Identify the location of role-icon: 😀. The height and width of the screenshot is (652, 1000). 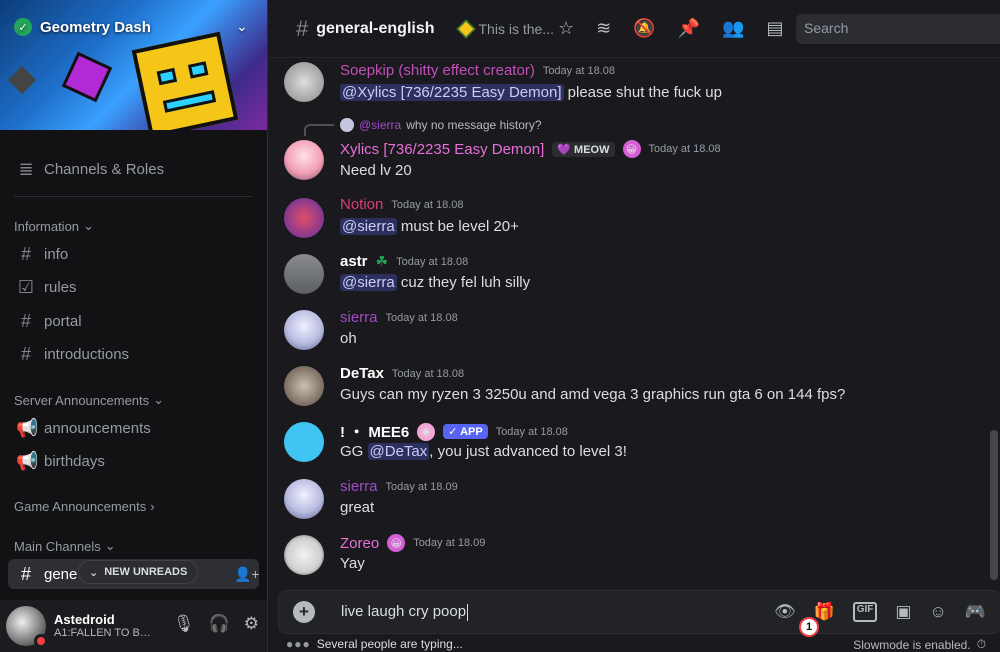
(631, 149).